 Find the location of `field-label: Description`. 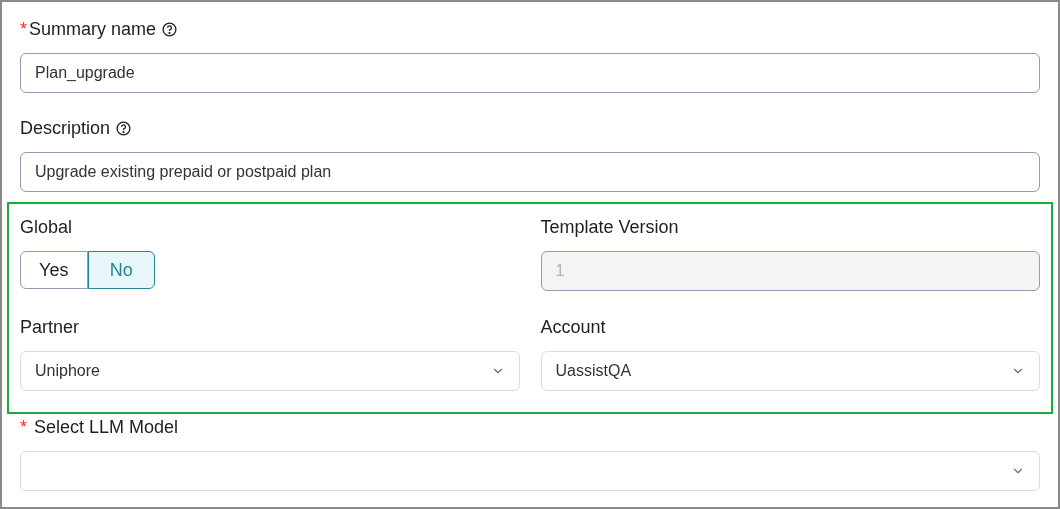

field-label: Description is located at coordinates (65, 128).